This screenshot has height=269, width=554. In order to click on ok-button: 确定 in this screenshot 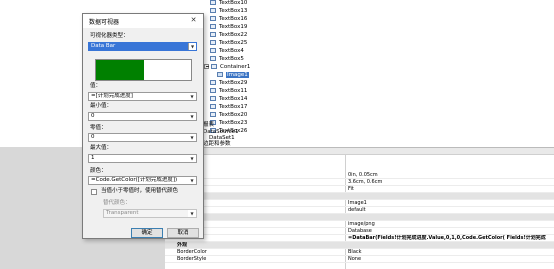, I will do `click(147, 233)`.